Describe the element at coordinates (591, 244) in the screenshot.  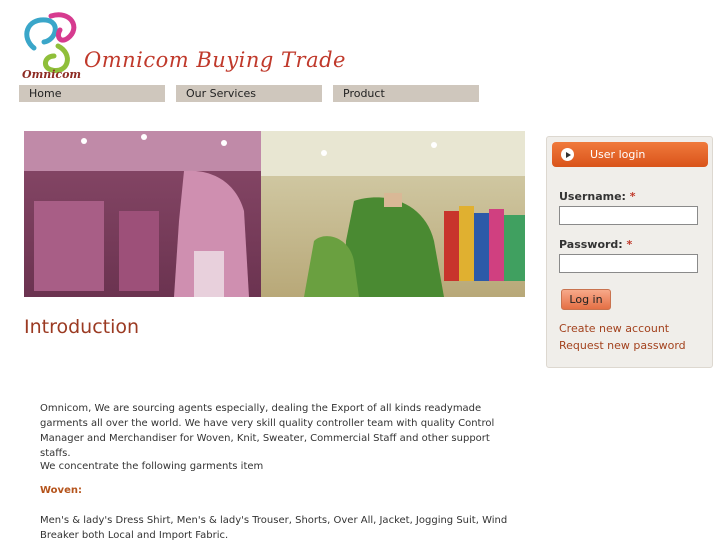
I see `password-label-text: Password:` at that location.